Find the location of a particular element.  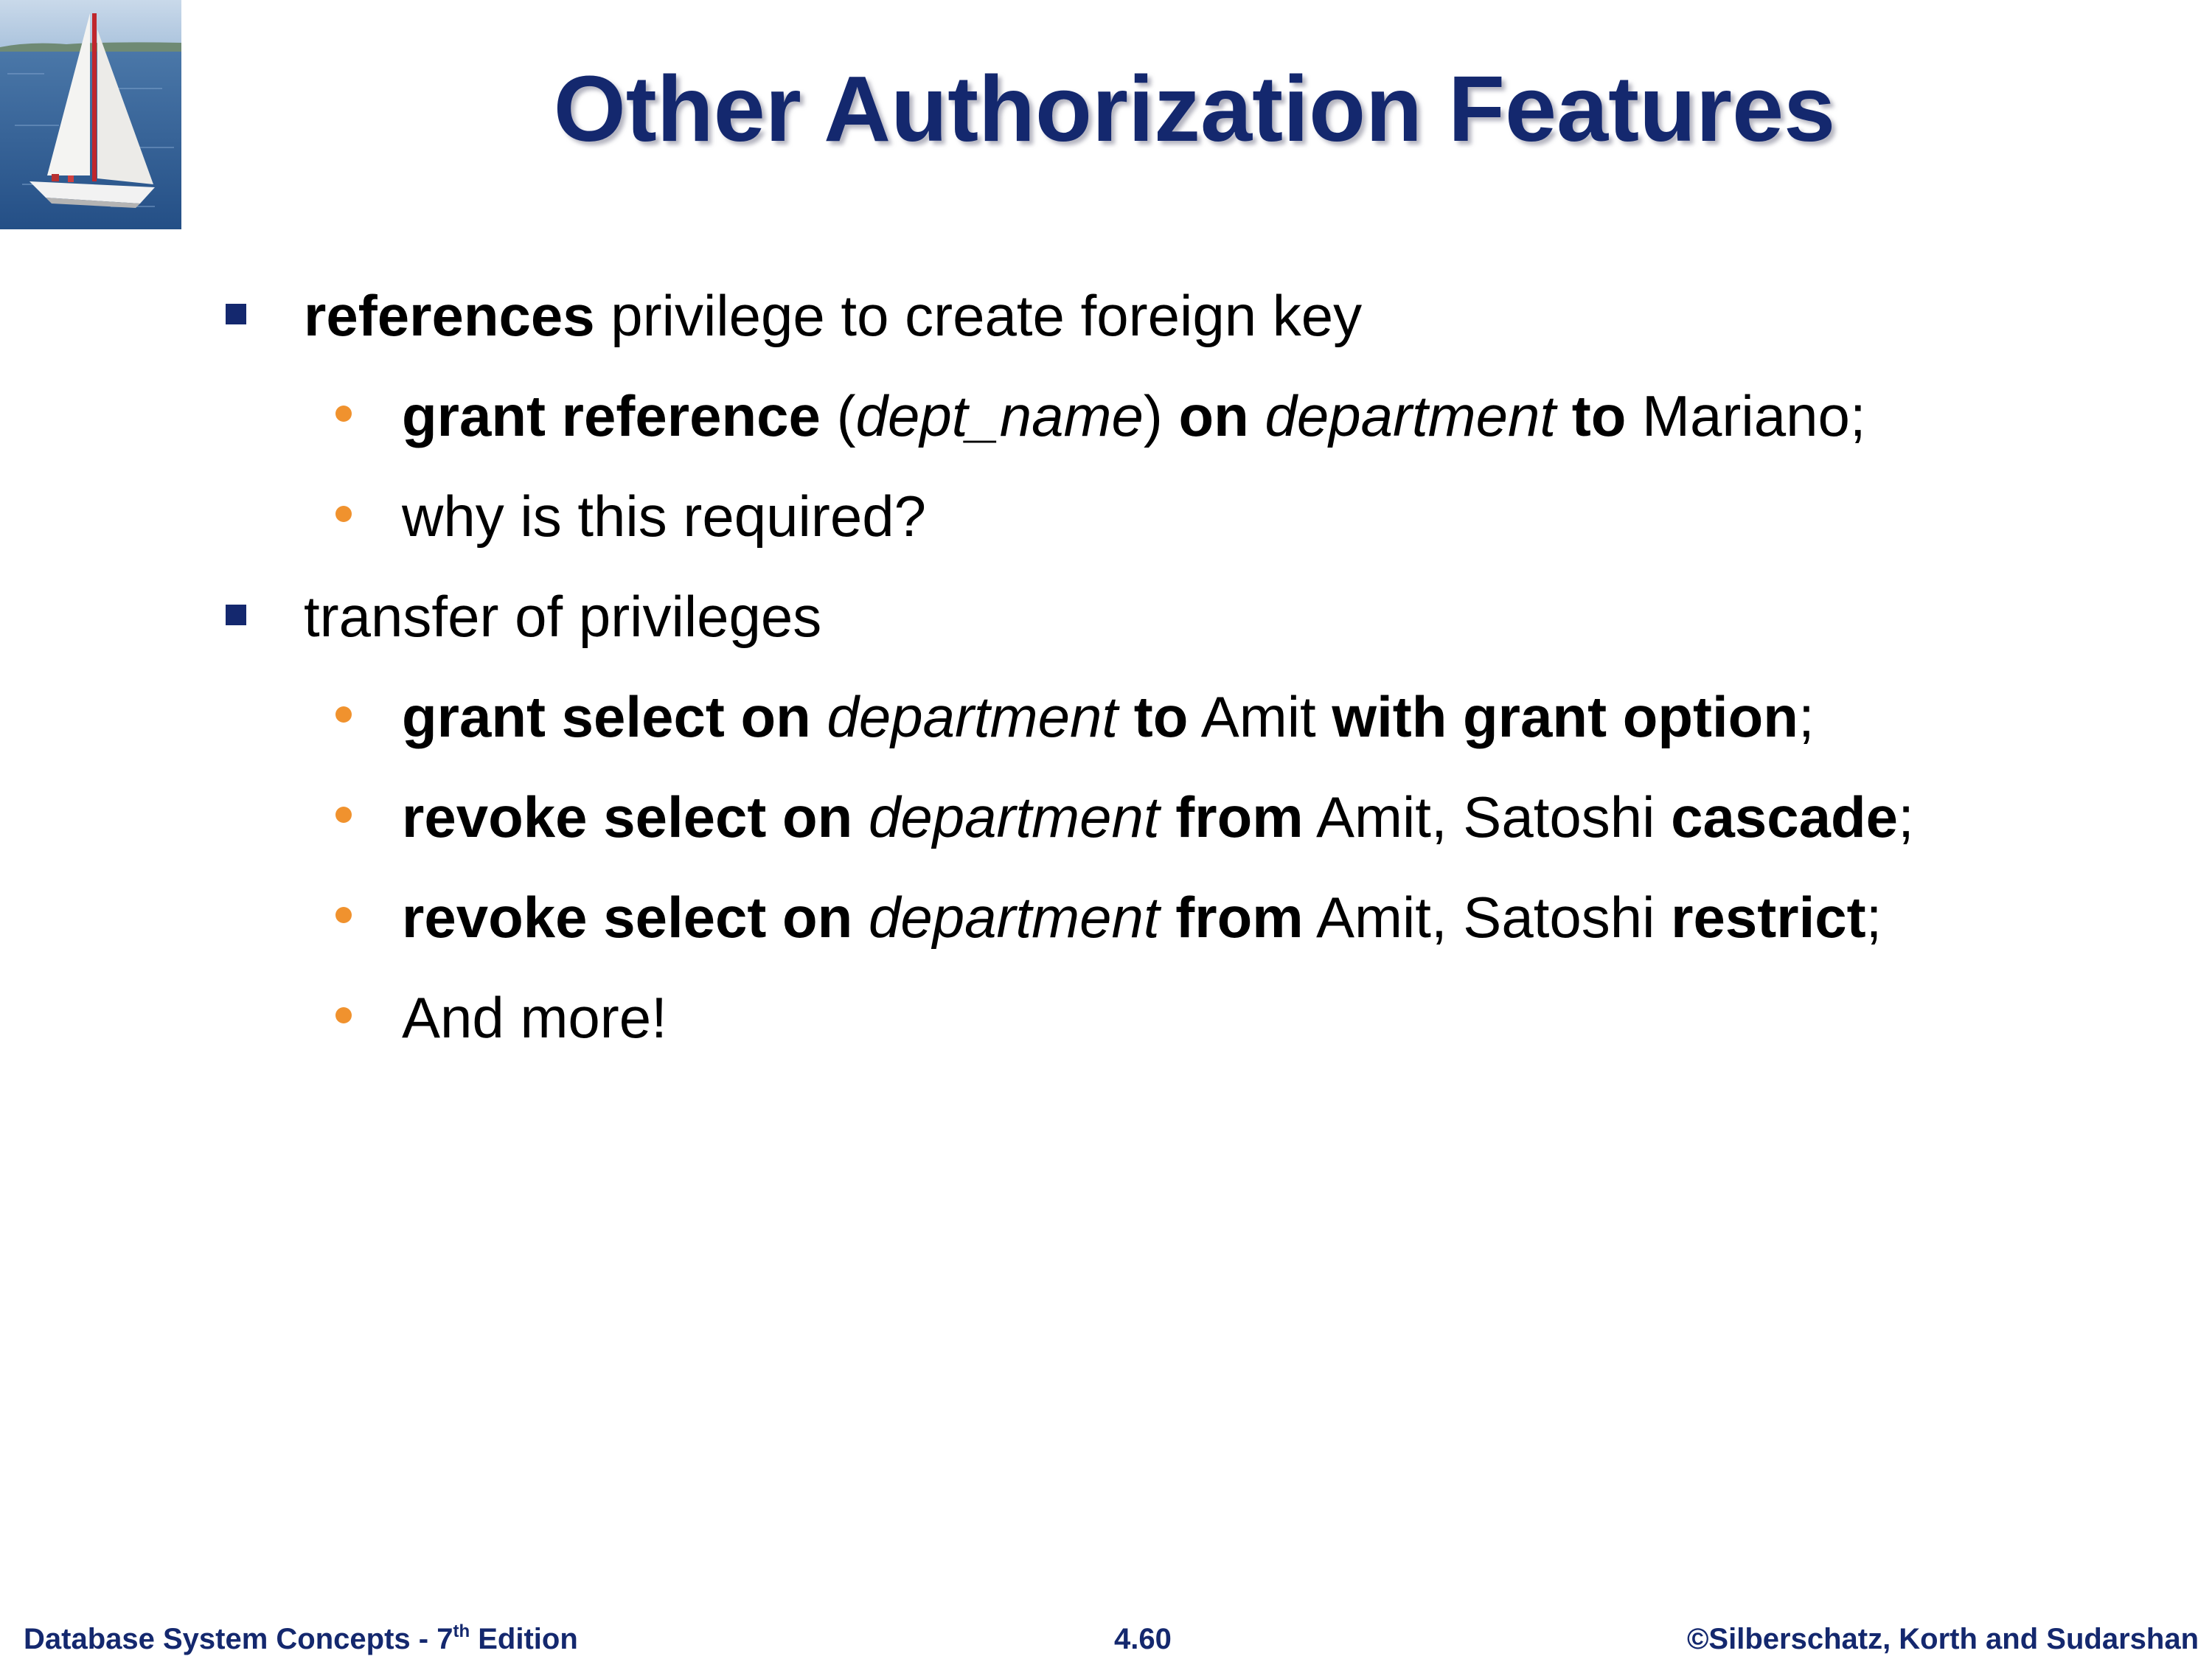

sailboat-photo is located at coordinates (90, 114).